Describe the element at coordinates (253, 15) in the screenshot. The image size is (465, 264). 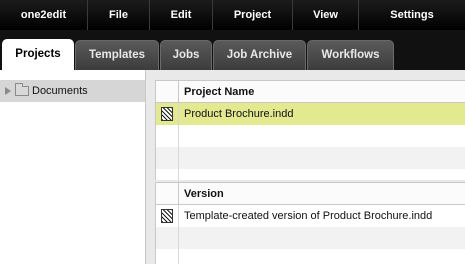
I see `menu-project: Project` at that location.